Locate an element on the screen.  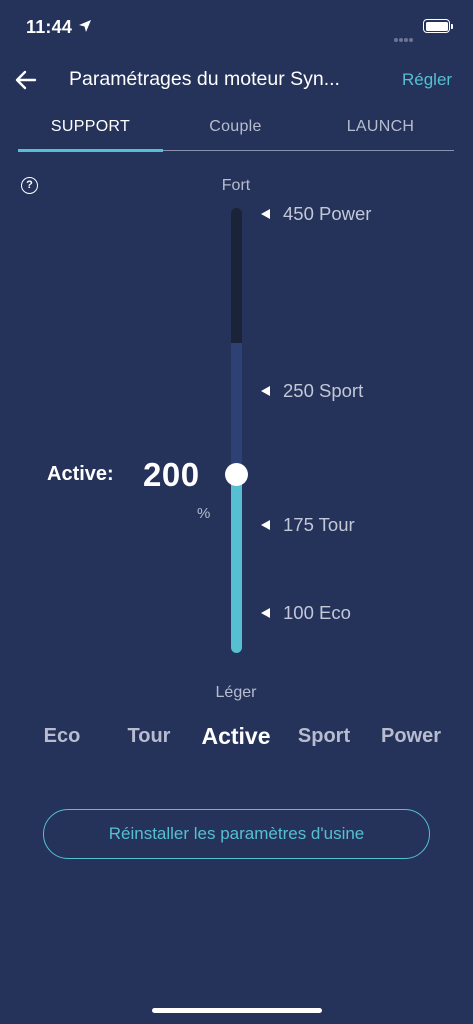
signal-dots-icon is located at coordinates (404, 38).